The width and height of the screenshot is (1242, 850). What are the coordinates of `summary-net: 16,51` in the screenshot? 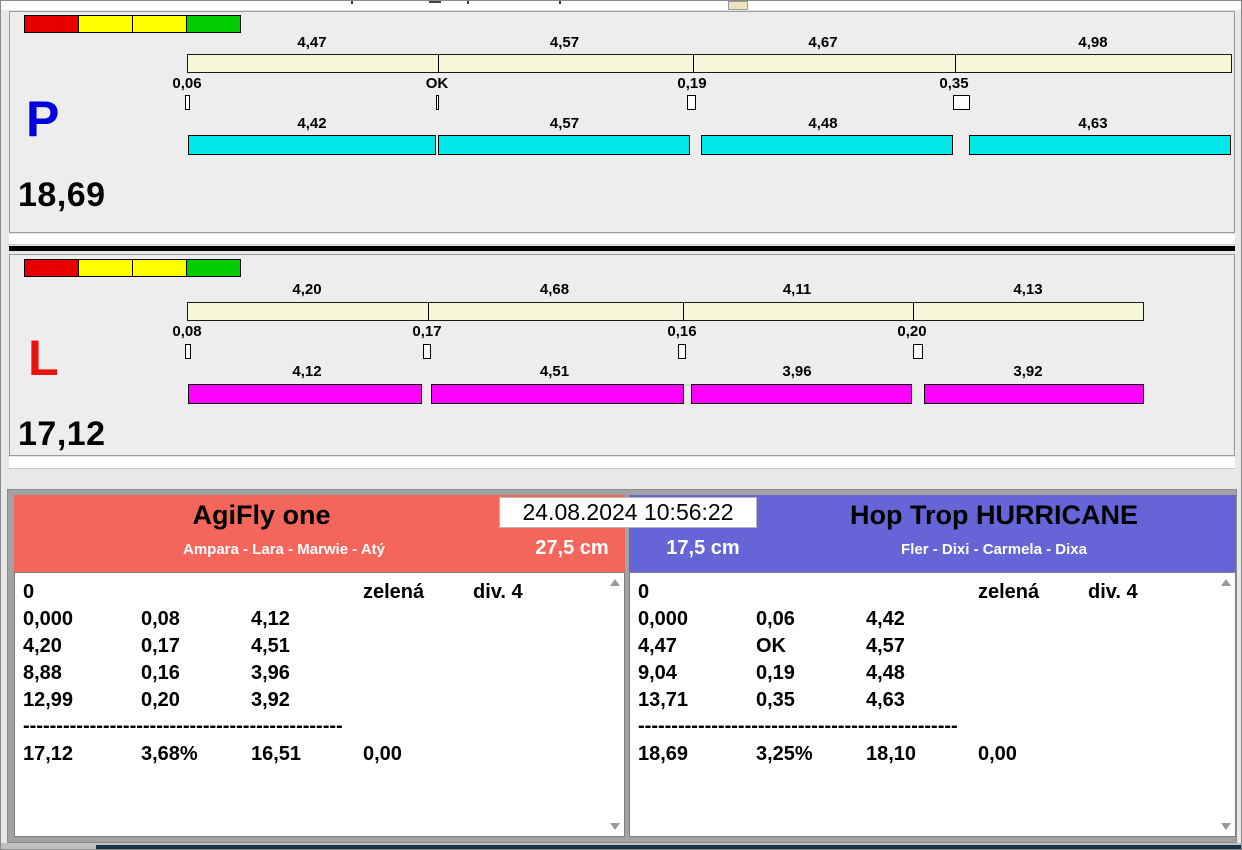 It's located at (276, 754).